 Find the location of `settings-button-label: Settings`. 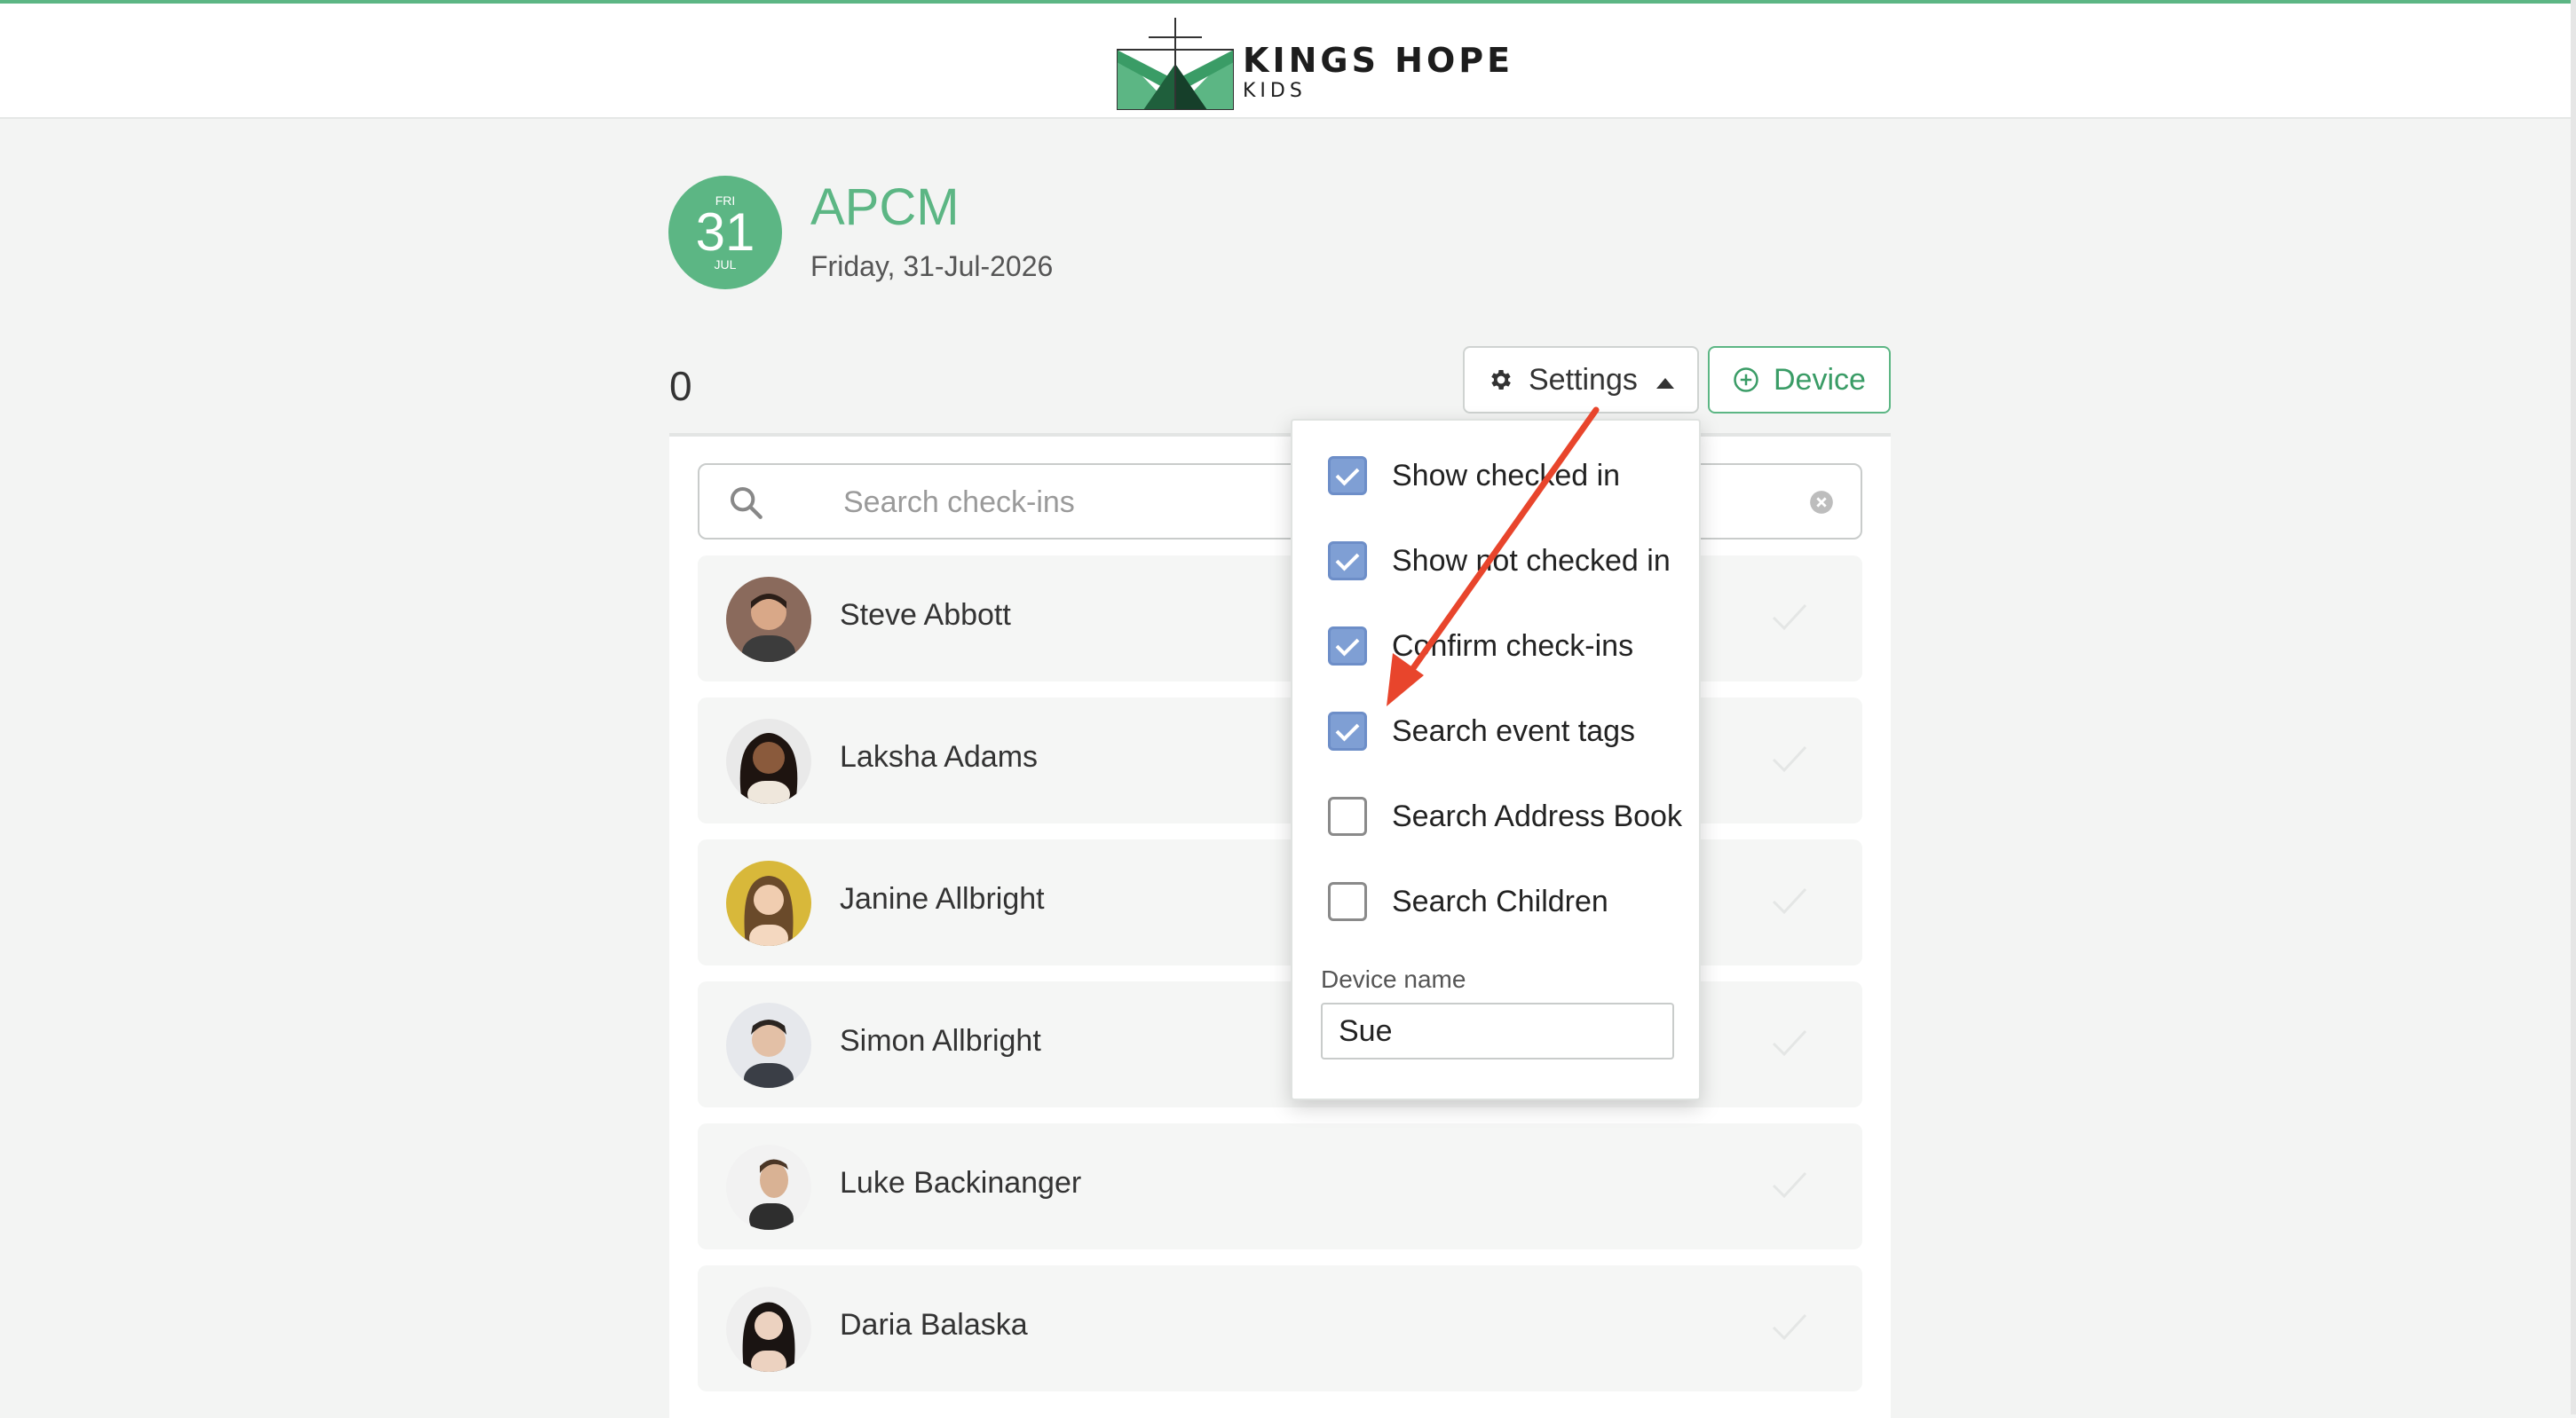

settings-button-label: Settings is located at coordinates (1583, 379).